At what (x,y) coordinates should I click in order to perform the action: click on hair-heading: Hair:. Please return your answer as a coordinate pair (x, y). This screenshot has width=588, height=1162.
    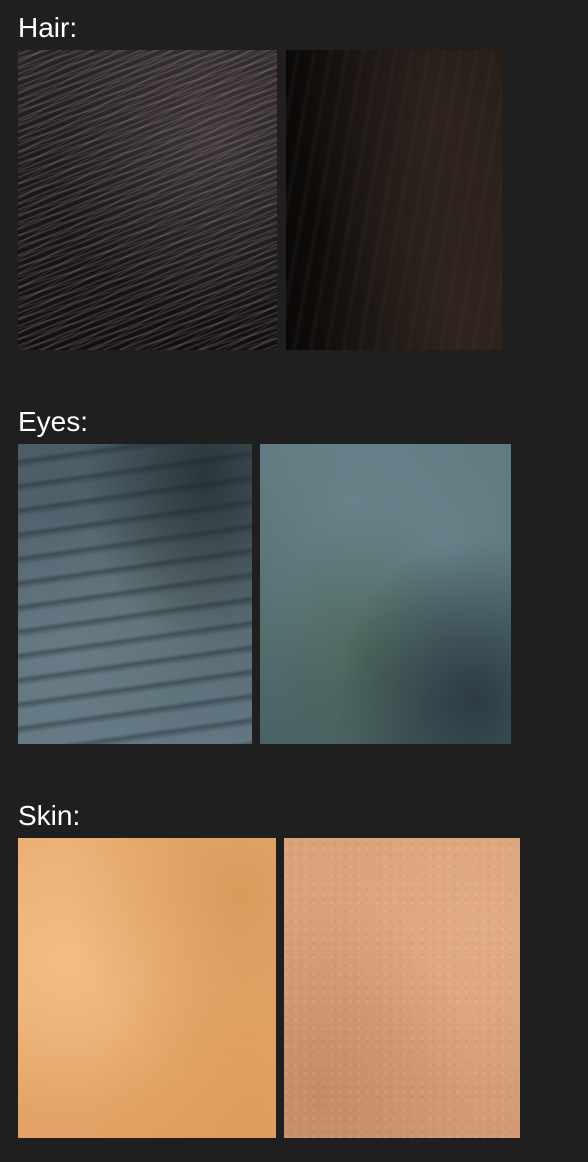
    Looking at the image, I should click on (48, 27).